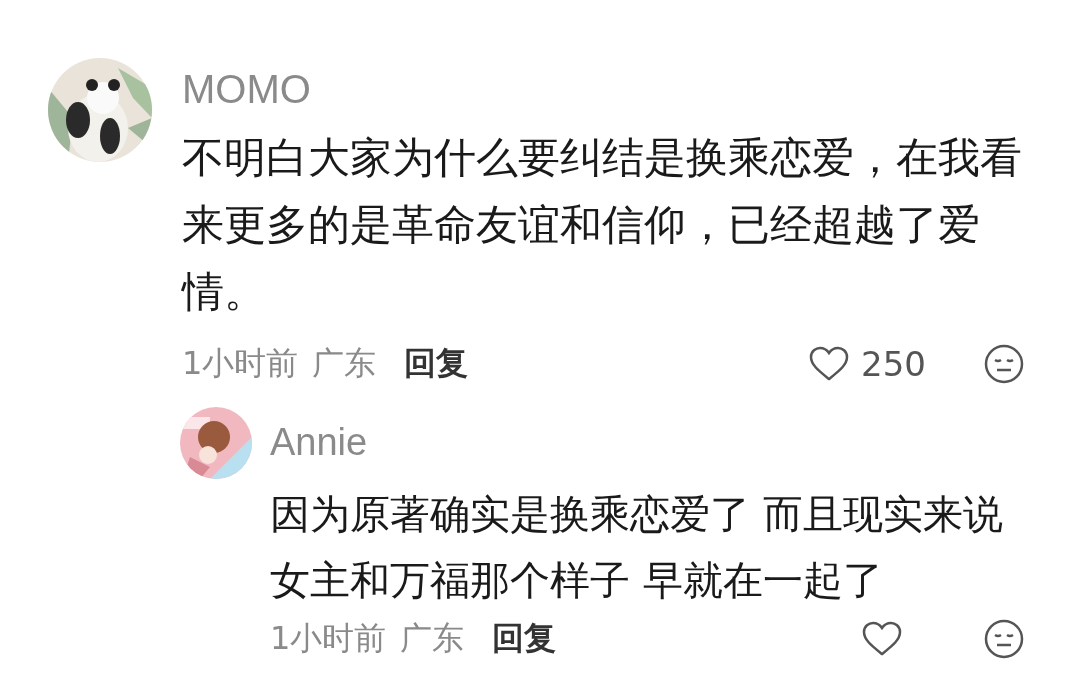 The height and width of the screenshot is (677, 1080). What do you see at coordinates (637, 547) in the screenshot?
I see `comment-text: 因为原著确实是换乘恋爱了 而且现实来说女主和万福那个样子 早就在一起了` at bounding box center [637, 547].